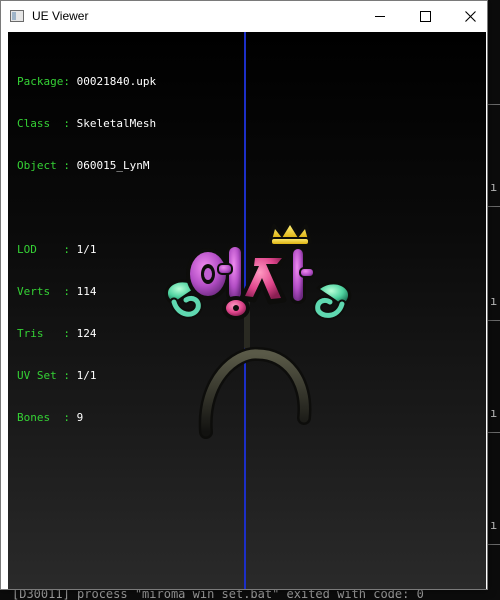 The image size is (500, 600). What do you see at coordinates (290, 233) in the screenshot?
I see `model-crown` at bounding box center [290, 233].